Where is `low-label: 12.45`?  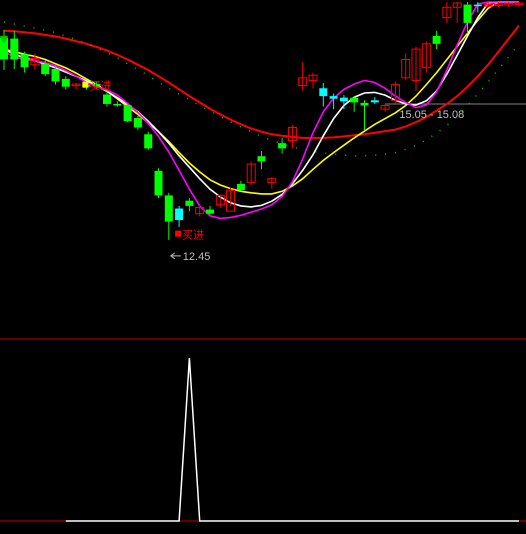 low-label: 12.45 is located at coordinates (197, 257).